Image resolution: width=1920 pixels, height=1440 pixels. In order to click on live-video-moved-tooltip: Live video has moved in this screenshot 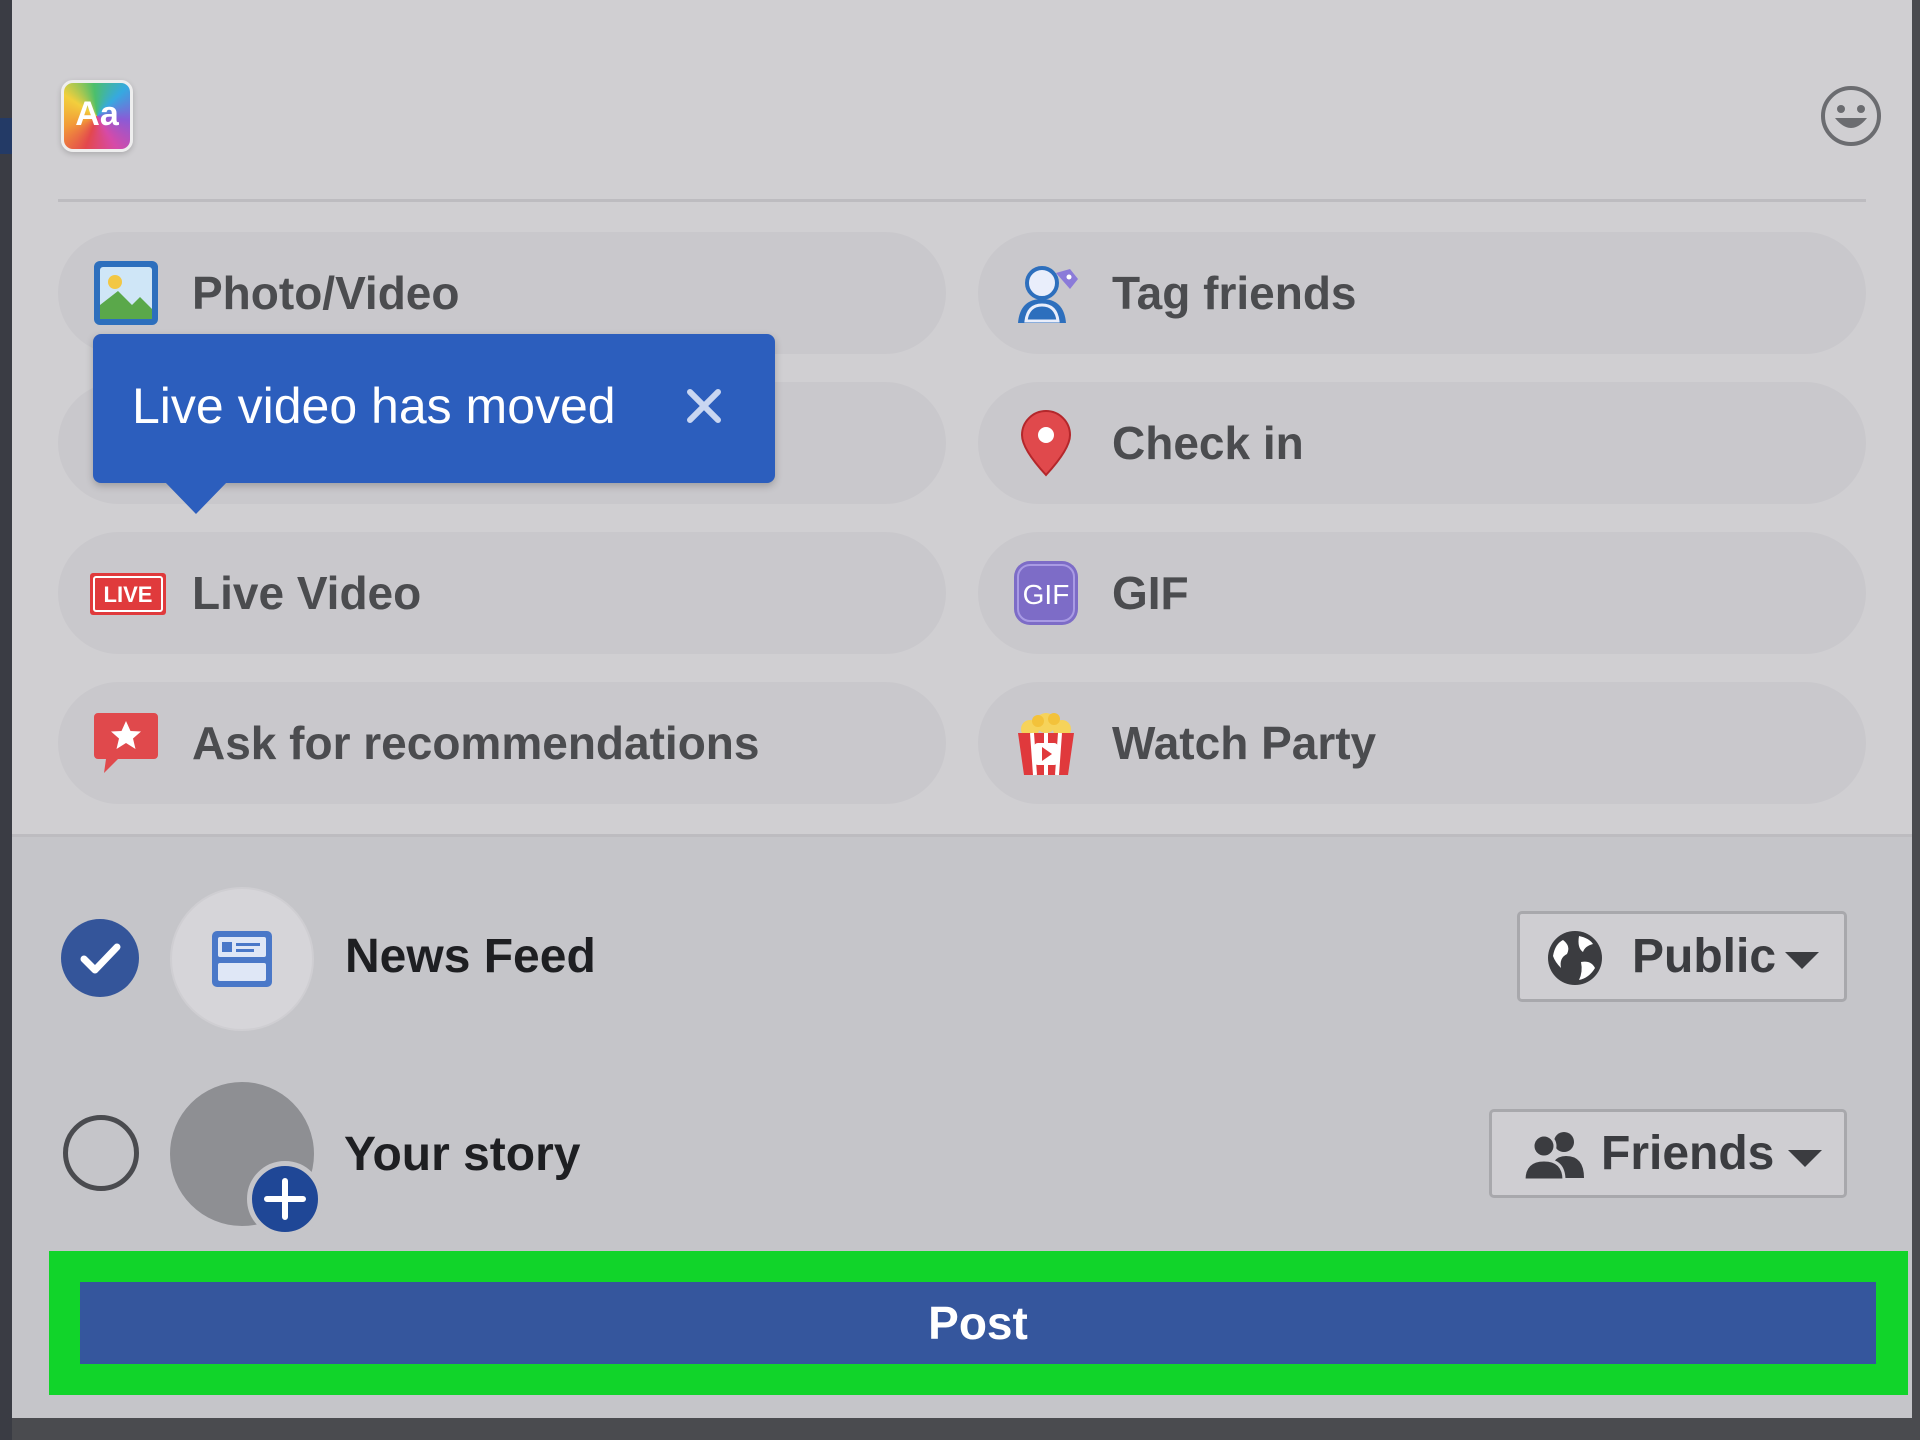, I will do `click(434, 424)`.